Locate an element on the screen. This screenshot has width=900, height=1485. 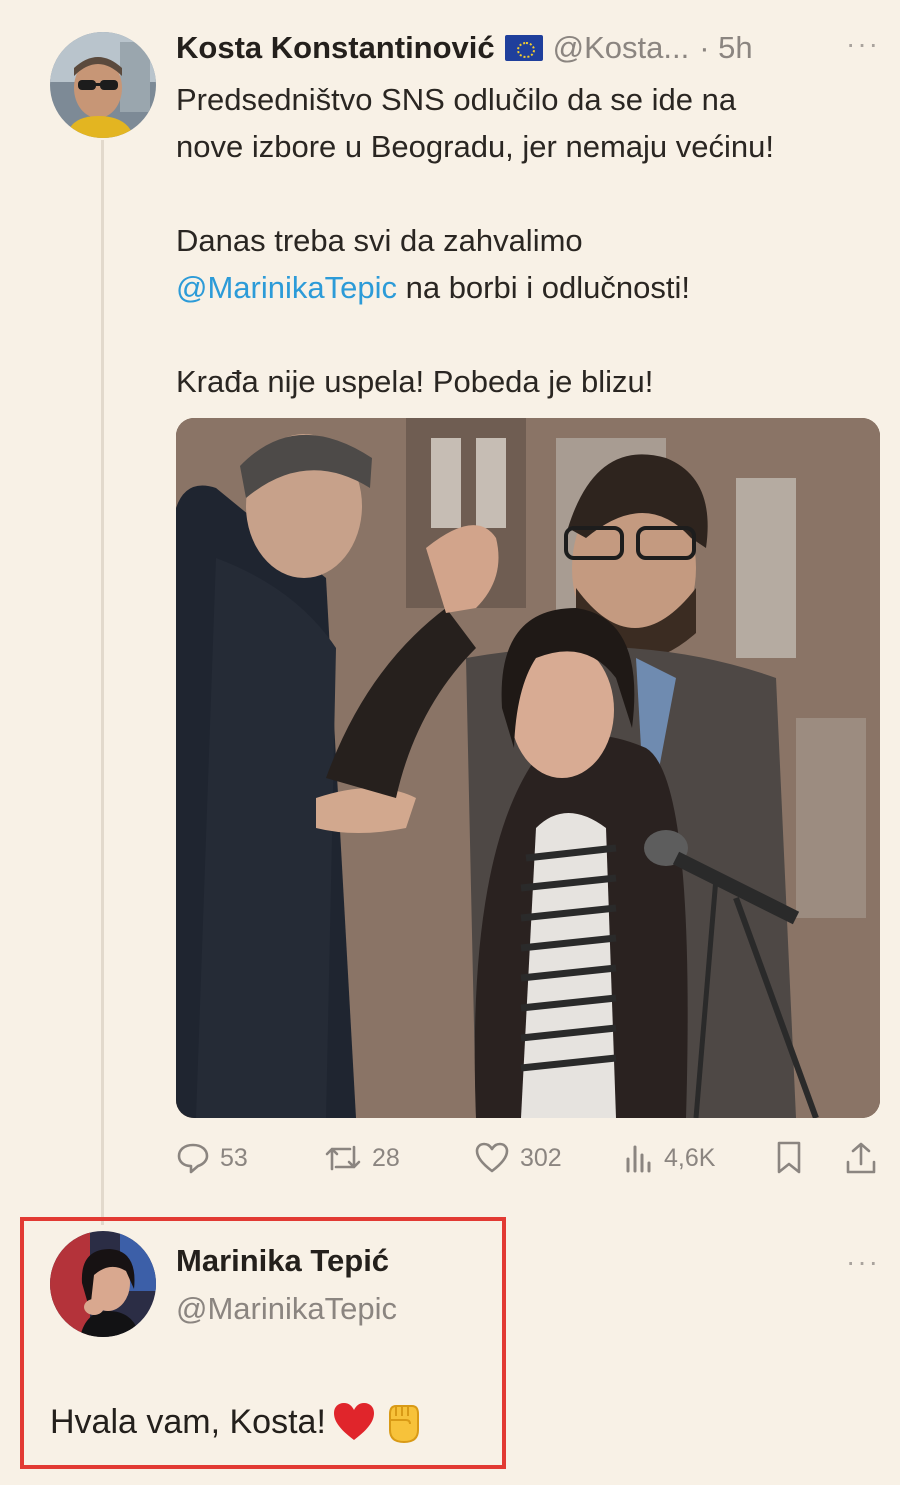
raised-fist-icon is located at coordinates (403, 1424).